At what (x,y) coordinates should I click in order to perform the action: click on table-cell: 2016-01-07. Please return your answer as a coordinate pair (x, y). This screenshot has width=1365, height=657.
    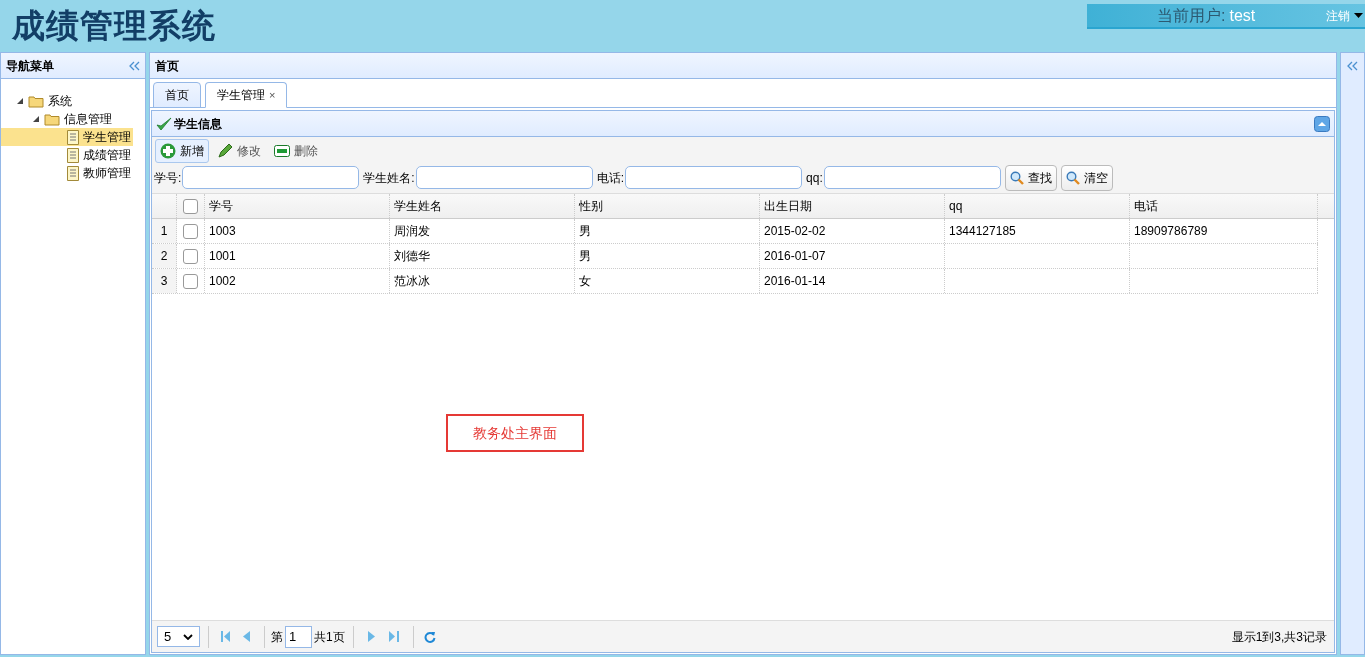
    Looking at the image, I should click on (852, 256).